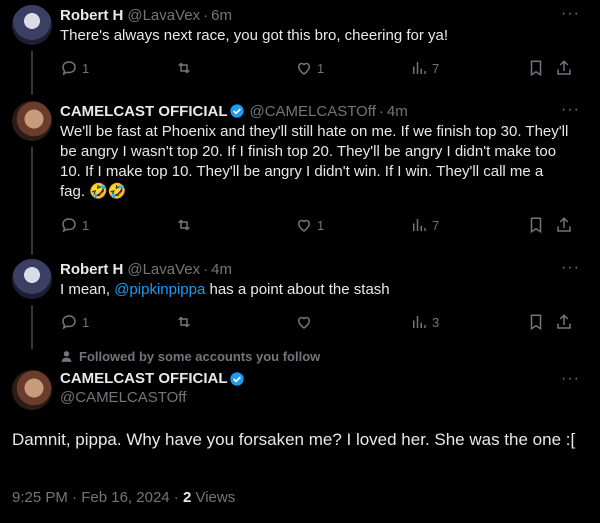 Image resolution: width=600 pixels, height=523 pixels. I want to click on views-count: 2, so click(187, 497).